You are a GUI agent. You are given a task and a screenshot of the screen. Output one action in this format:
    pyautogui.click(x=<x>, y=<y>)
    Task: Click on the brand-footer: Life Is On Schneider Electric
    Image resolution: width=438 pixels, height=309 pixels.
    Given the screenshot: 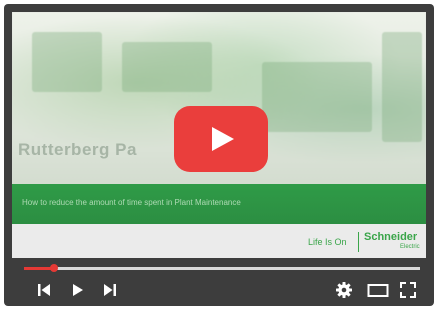 What is the action you would take?
    pyautogui.click(x=219, y=241)
    